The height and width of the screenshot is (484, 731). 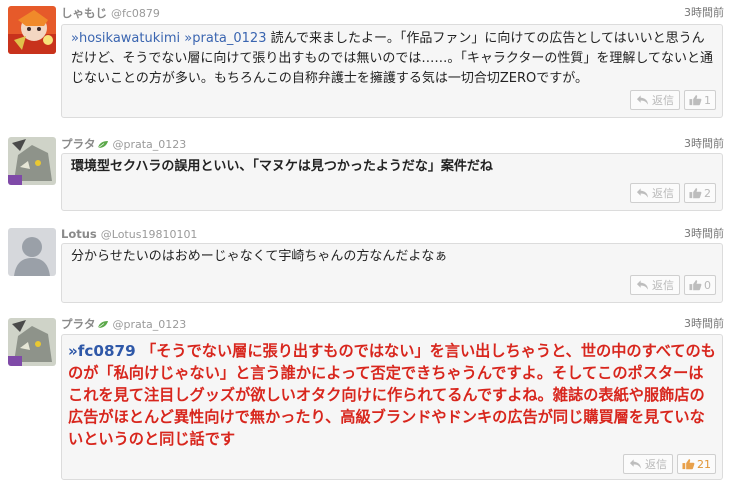 What do you see at coordinates (707, 100) in the screenshot?
I see `like-count: 1` at bounding box center [707, 100].